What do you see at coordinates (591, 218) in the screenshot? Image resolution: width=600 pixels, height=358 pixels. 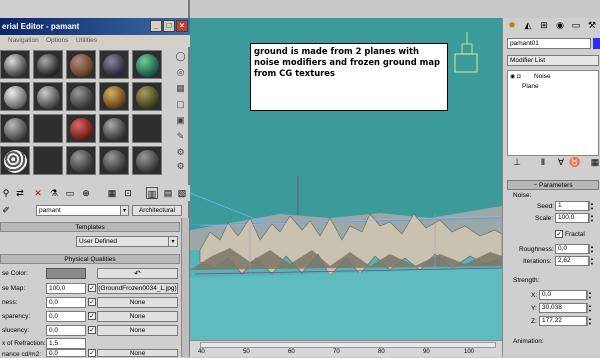 I see `scale-spinner-icon: ▲ ▼` at bounding box center [591, 218].